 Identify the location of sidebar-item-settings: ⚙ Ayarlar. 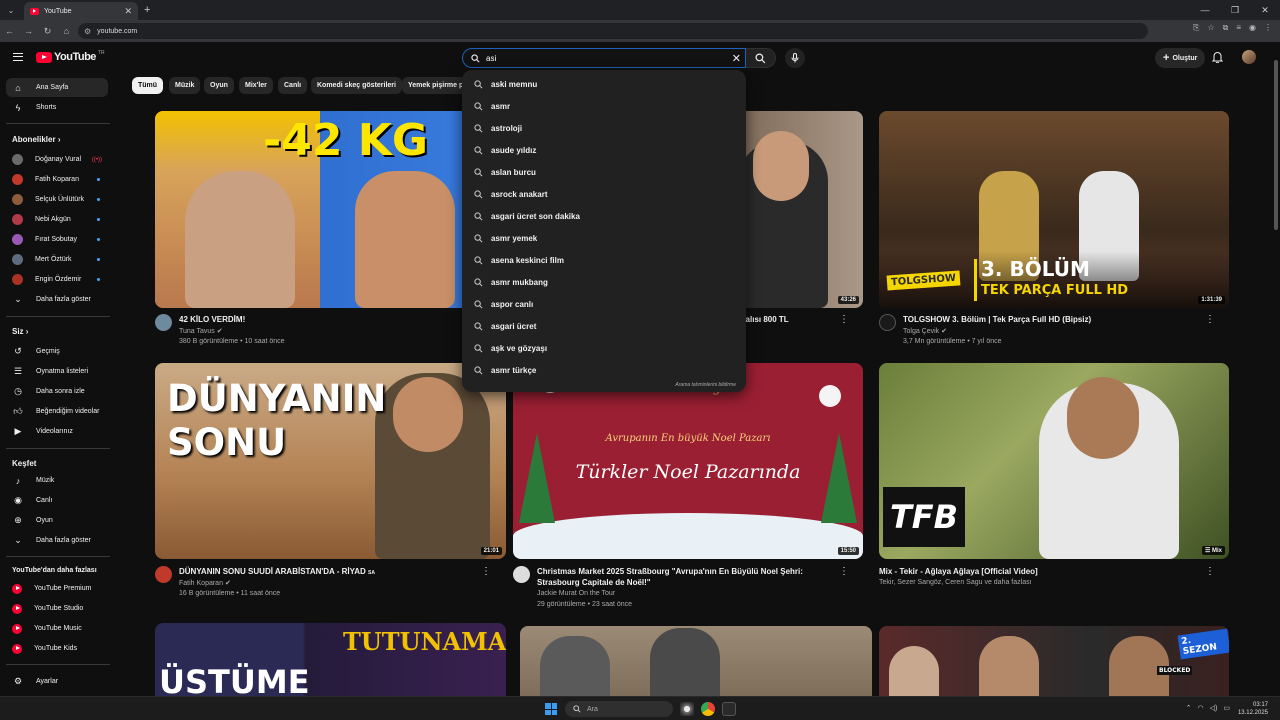
(57, 681).